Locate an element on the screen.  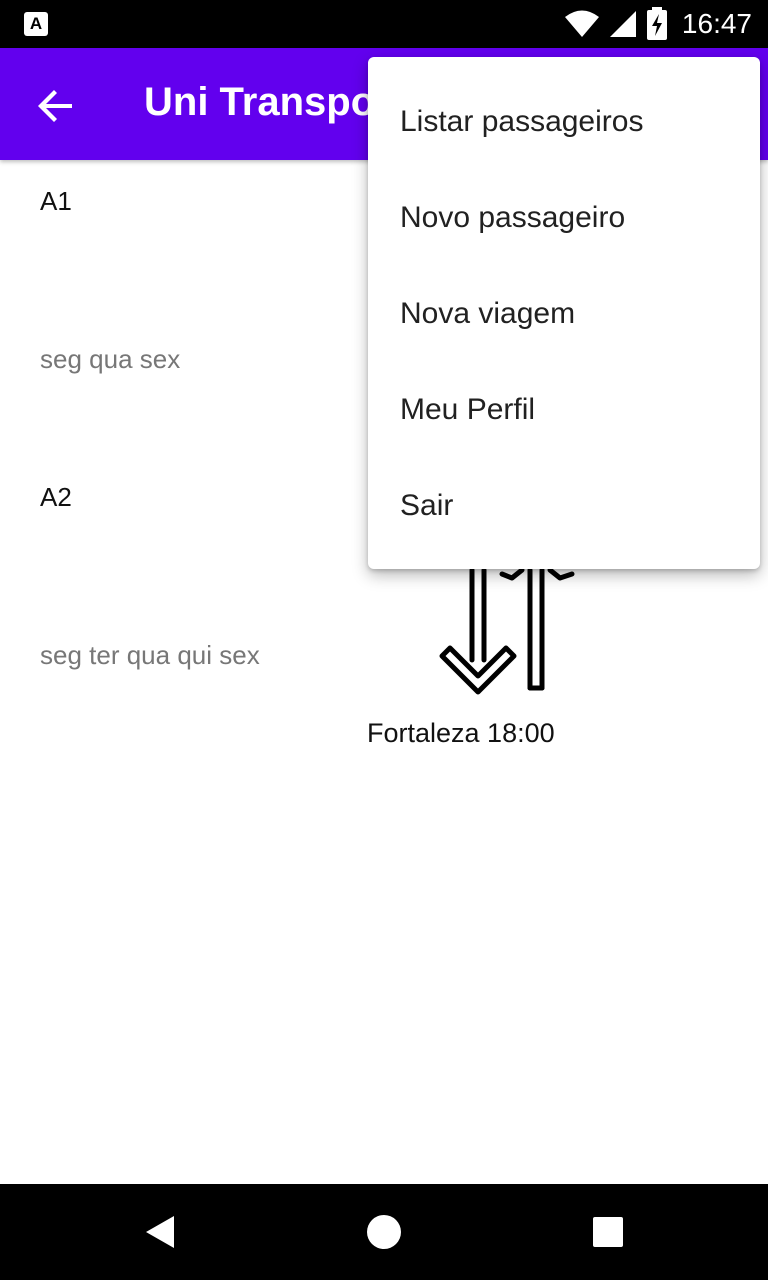
back-triangle-icon is located at coordinates (160, 1232).